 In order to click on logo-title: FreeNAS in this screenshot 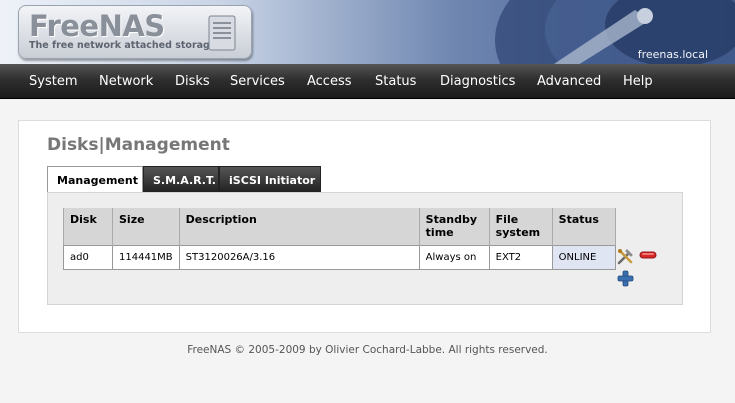, I will do `click(97, 26)`.